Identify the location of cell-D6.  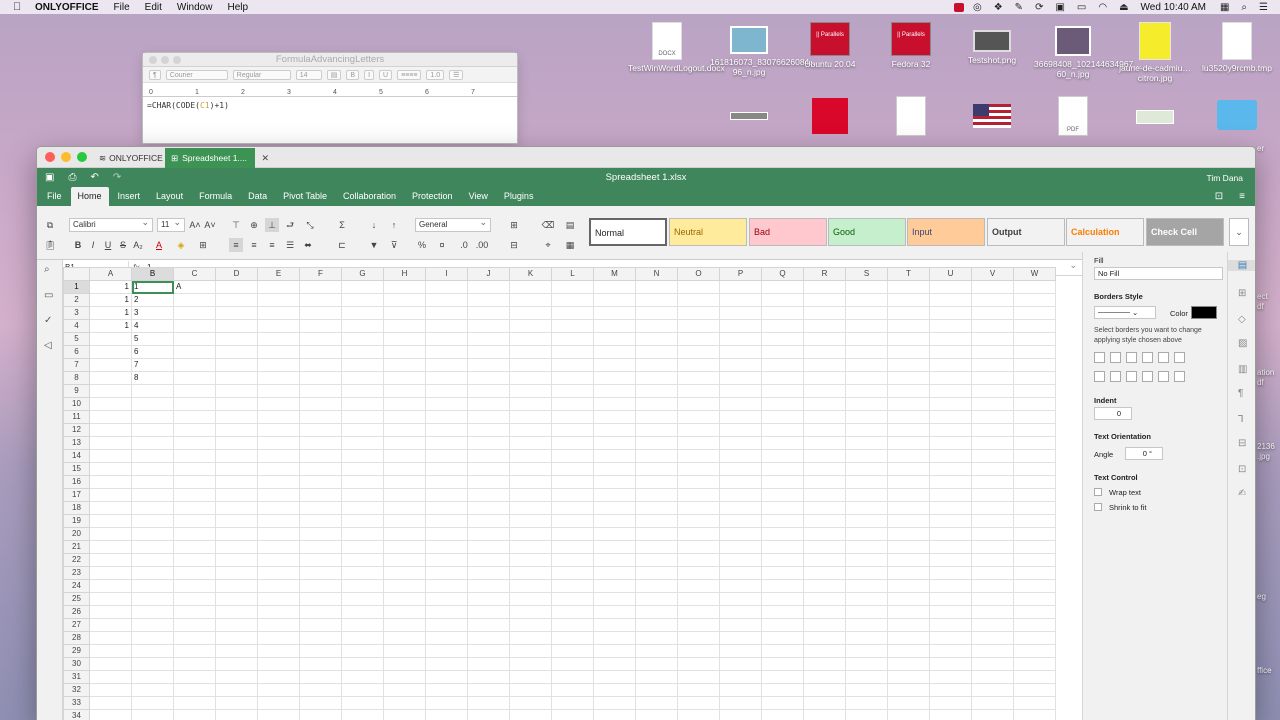
(236, 352).